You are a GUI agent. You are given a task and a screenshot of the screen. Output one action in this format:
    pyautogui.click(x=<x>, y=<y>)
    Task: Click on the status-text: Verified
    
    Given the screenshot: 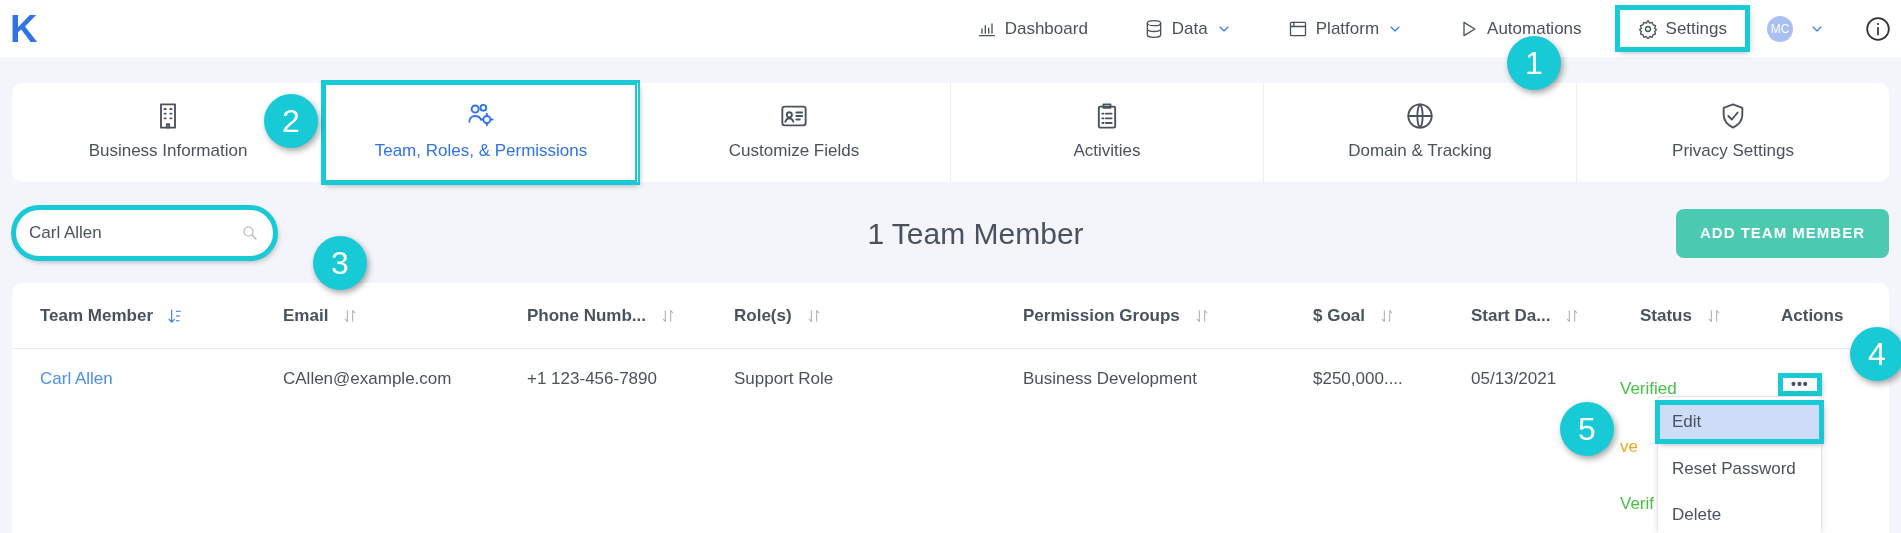 What is the action you would take?
    pyautogui.click(x=1648, y=388)
    